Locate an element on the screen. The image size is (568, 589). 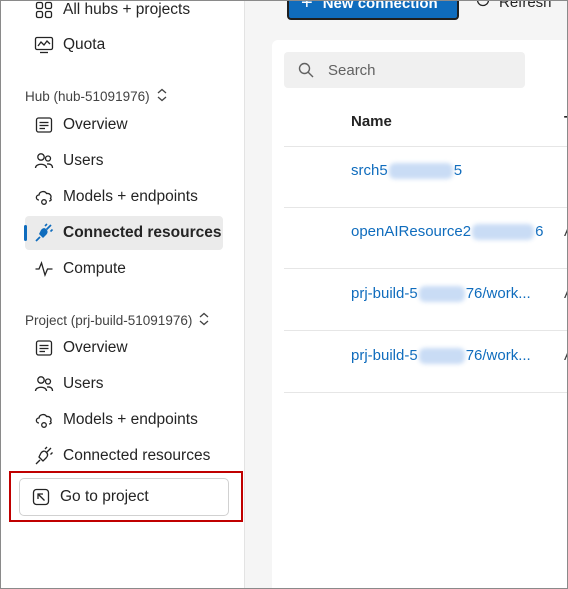
row-name-end: 5 is located at coordinates (458, 170).